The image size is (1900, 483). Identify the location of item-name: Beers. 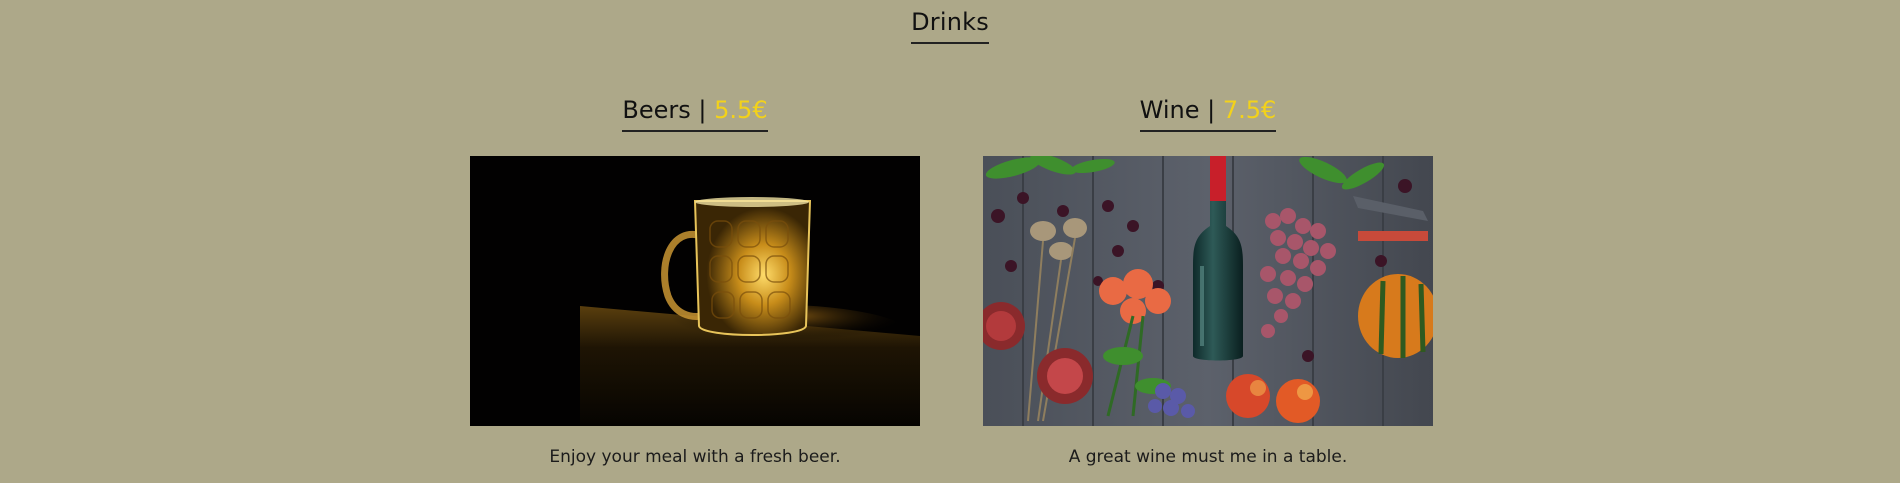
(656, 110).